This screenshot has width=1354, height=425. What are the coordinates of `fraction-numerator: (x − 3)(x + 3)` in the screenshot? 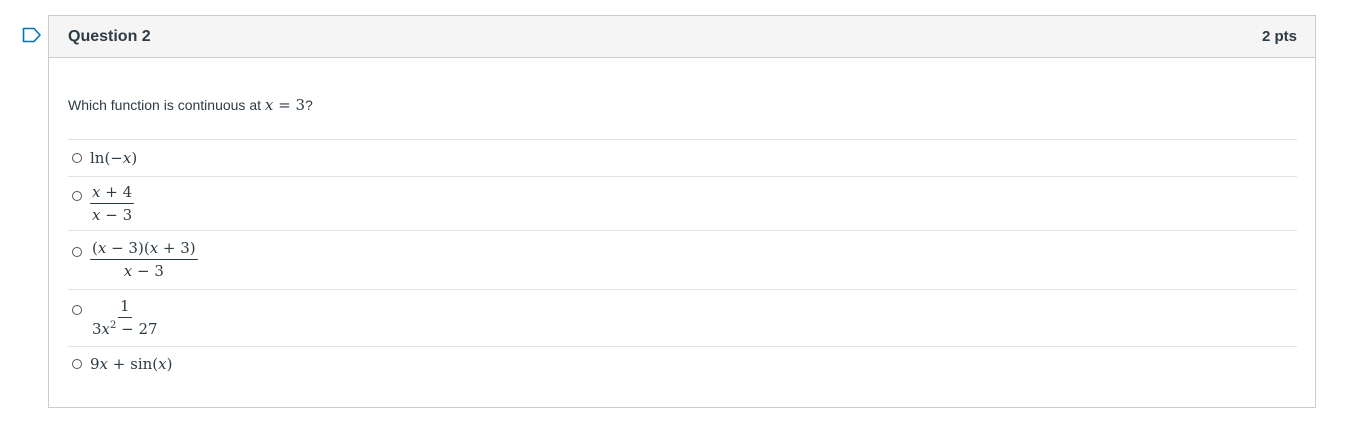 It's located at (144, 250).